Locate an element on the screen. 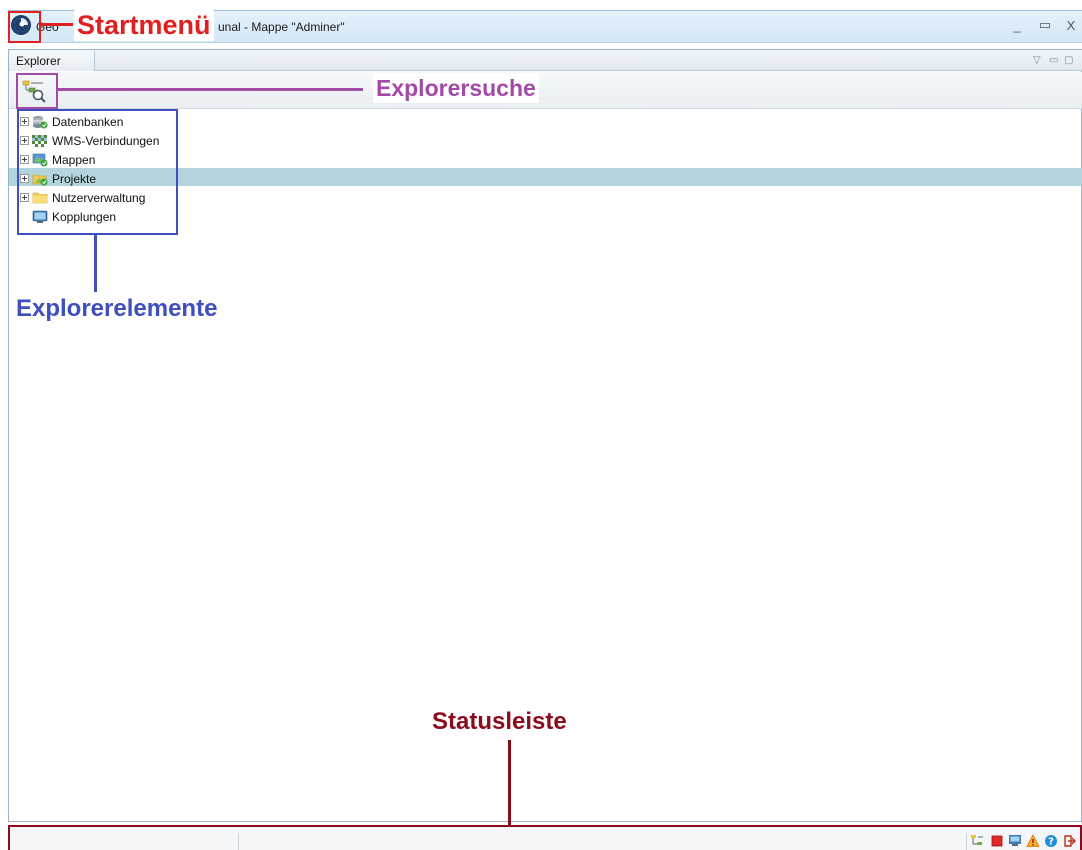 This screenshot has width=1082, height=850. close-button: X is located at coordinates (1071, 25).